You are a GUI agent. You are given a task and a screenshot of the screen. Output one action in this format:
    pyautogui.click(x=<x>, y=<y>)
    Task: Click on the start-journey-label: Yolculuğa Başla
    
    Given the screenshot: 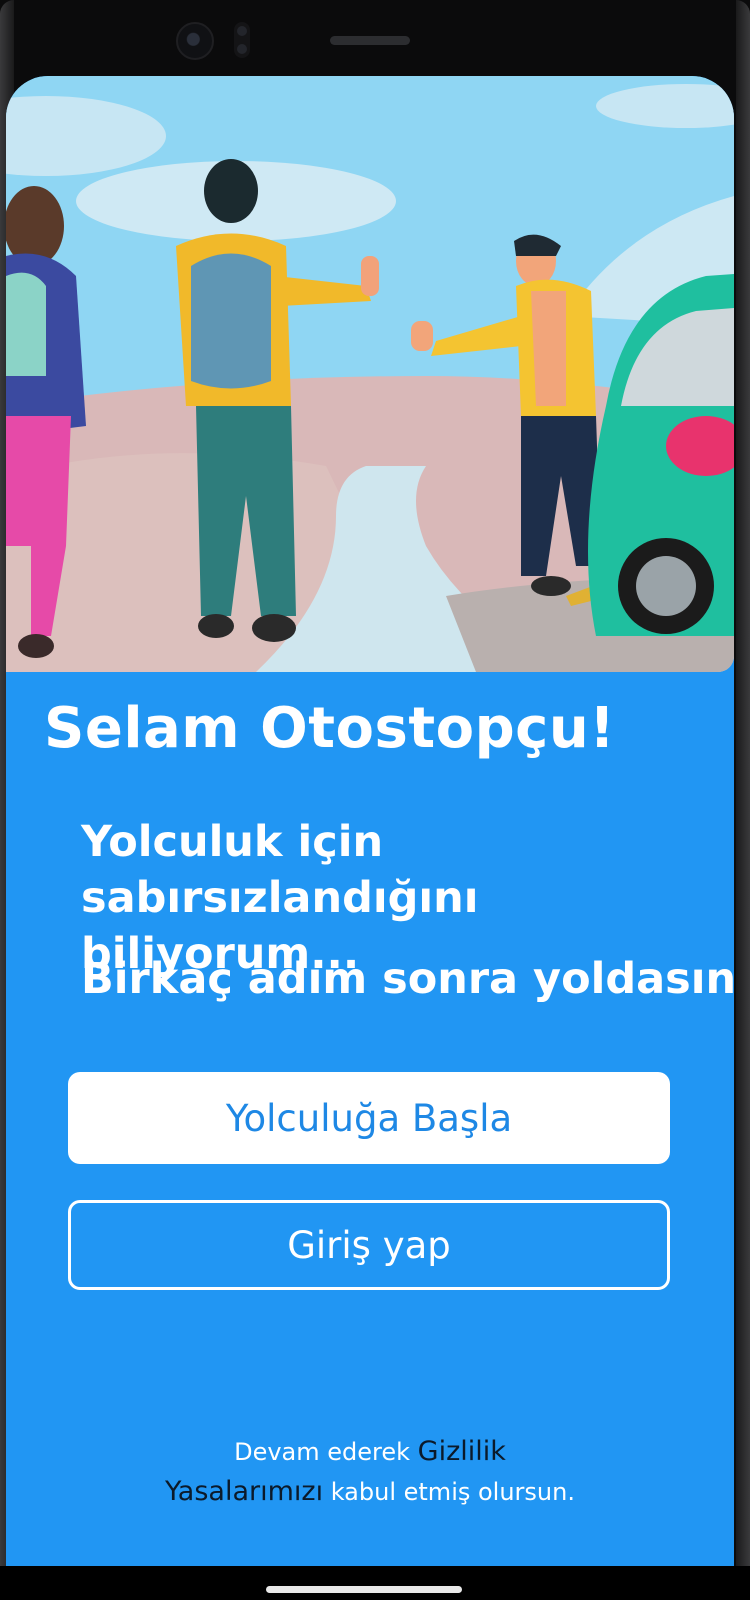 What is the action you would take?
    pyautogui.click(x=369, y=1118)
    